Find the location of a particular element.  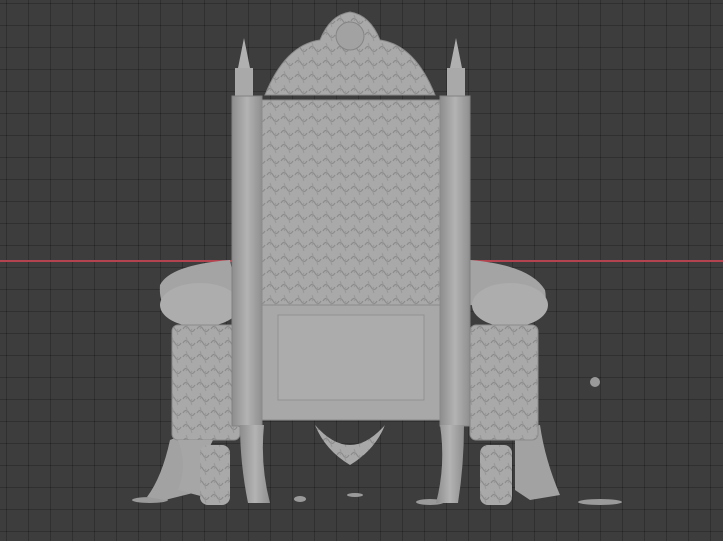

finial-left is located at coordinates (244, 68).